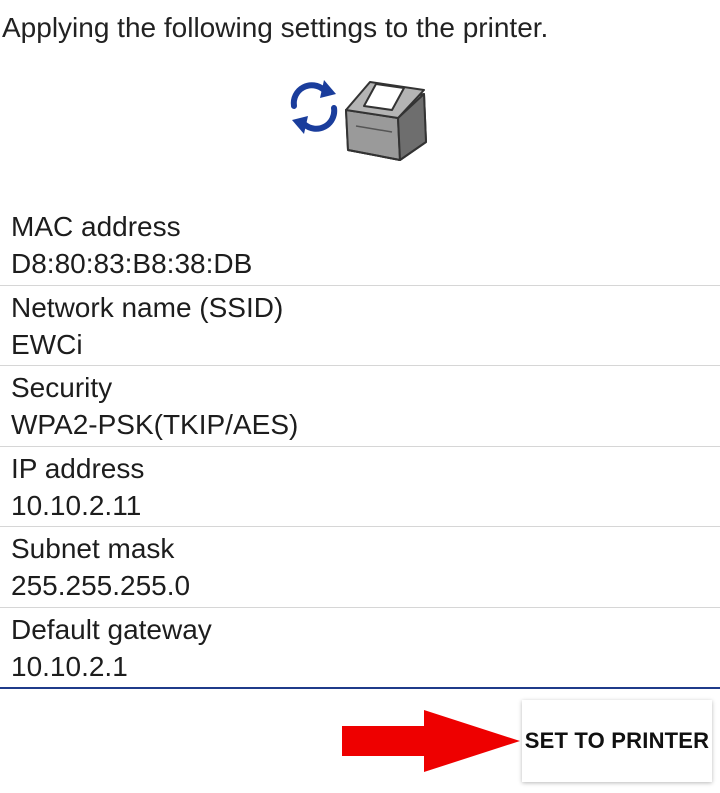  I want to click on printer-illustration, so click(359, 120).